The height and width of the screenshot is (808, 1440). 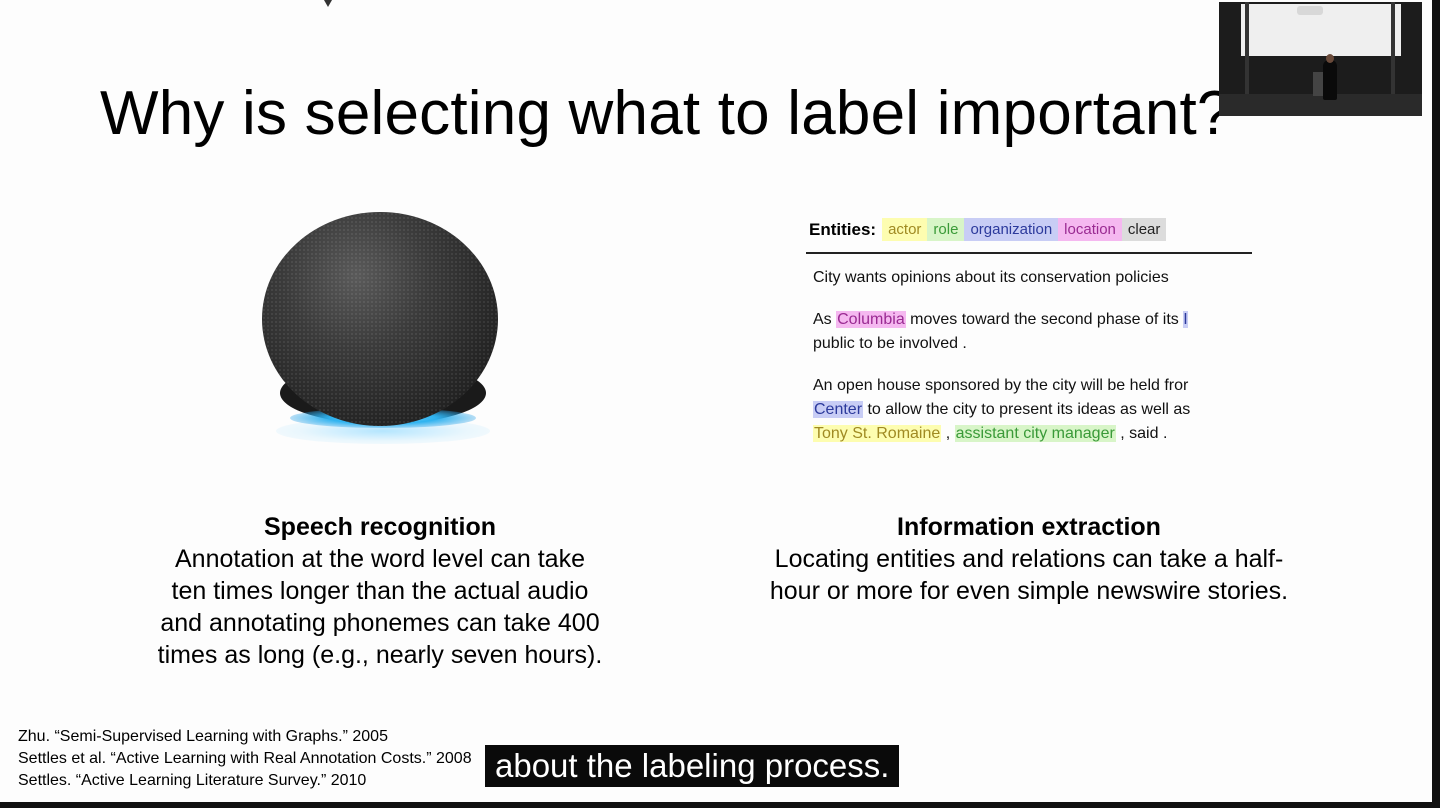 What do you see at coordinates (1044, 319) in the screenshot?
I see `entity-text: moves toward the second phase of its` at bounding box center [1044, 319].